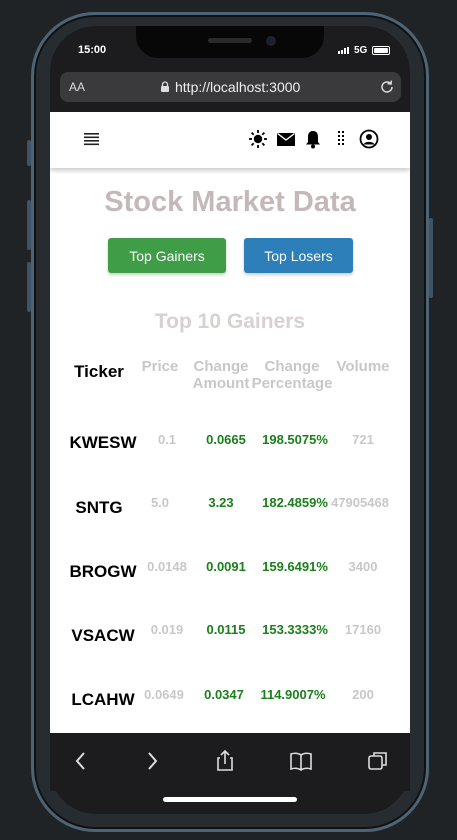 This screenshot has height=840, width=457. Describe the element at coordinates (292, 375) in the screenshot. I see `header-change-percentage: Change Percentage` at that location.